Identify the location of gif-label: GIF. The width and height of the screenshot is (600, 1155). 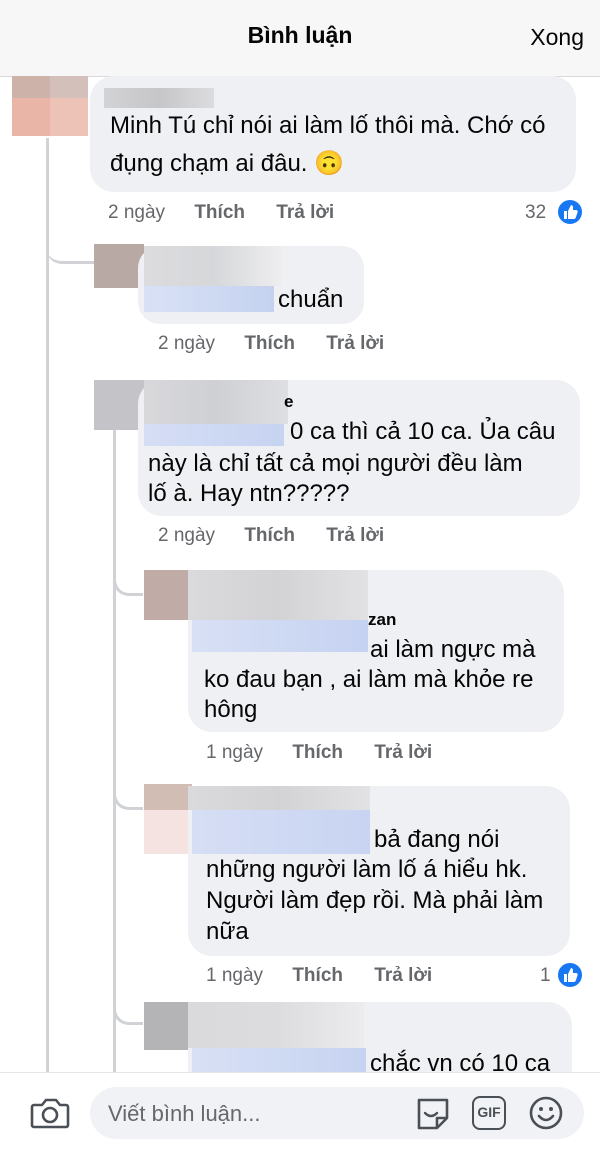
(489, 1112).